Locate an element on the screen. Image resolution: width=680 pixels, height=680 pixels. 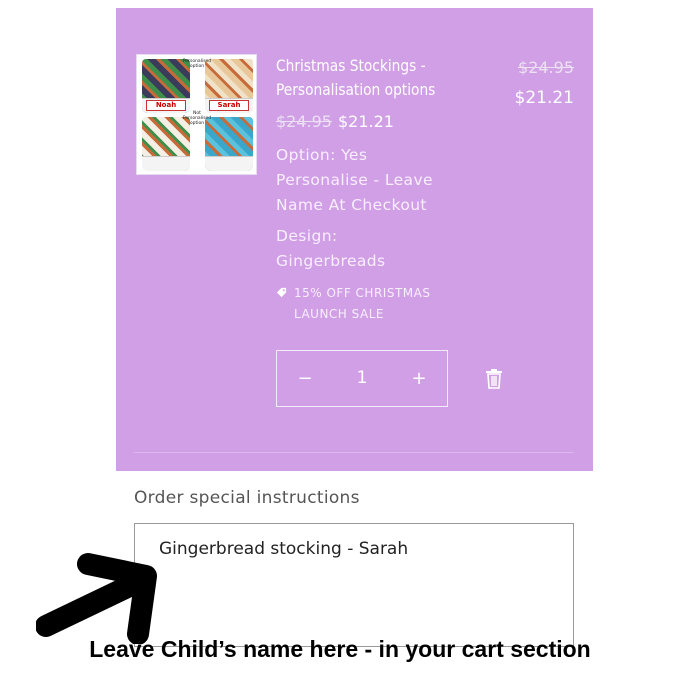
order-instructions-label: Order special instructions is located at coordinates (247, 498).